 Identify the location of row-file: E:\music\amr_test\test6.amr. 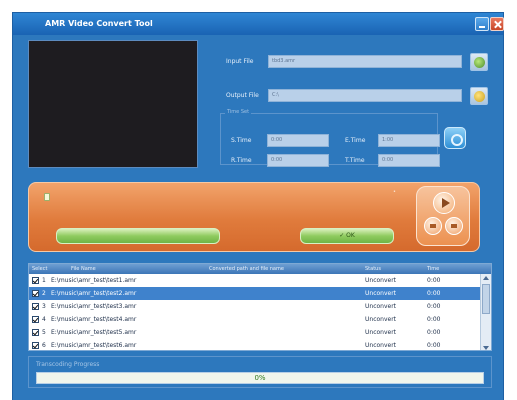
(94, 345).